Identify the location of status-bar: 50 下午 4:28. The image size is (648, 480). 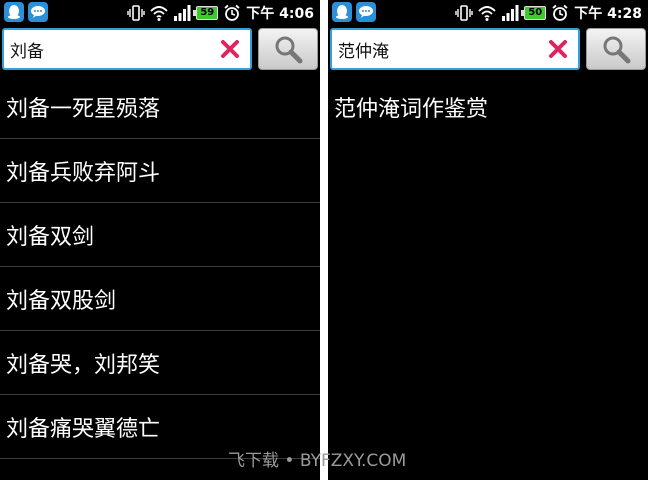
(488, 12).